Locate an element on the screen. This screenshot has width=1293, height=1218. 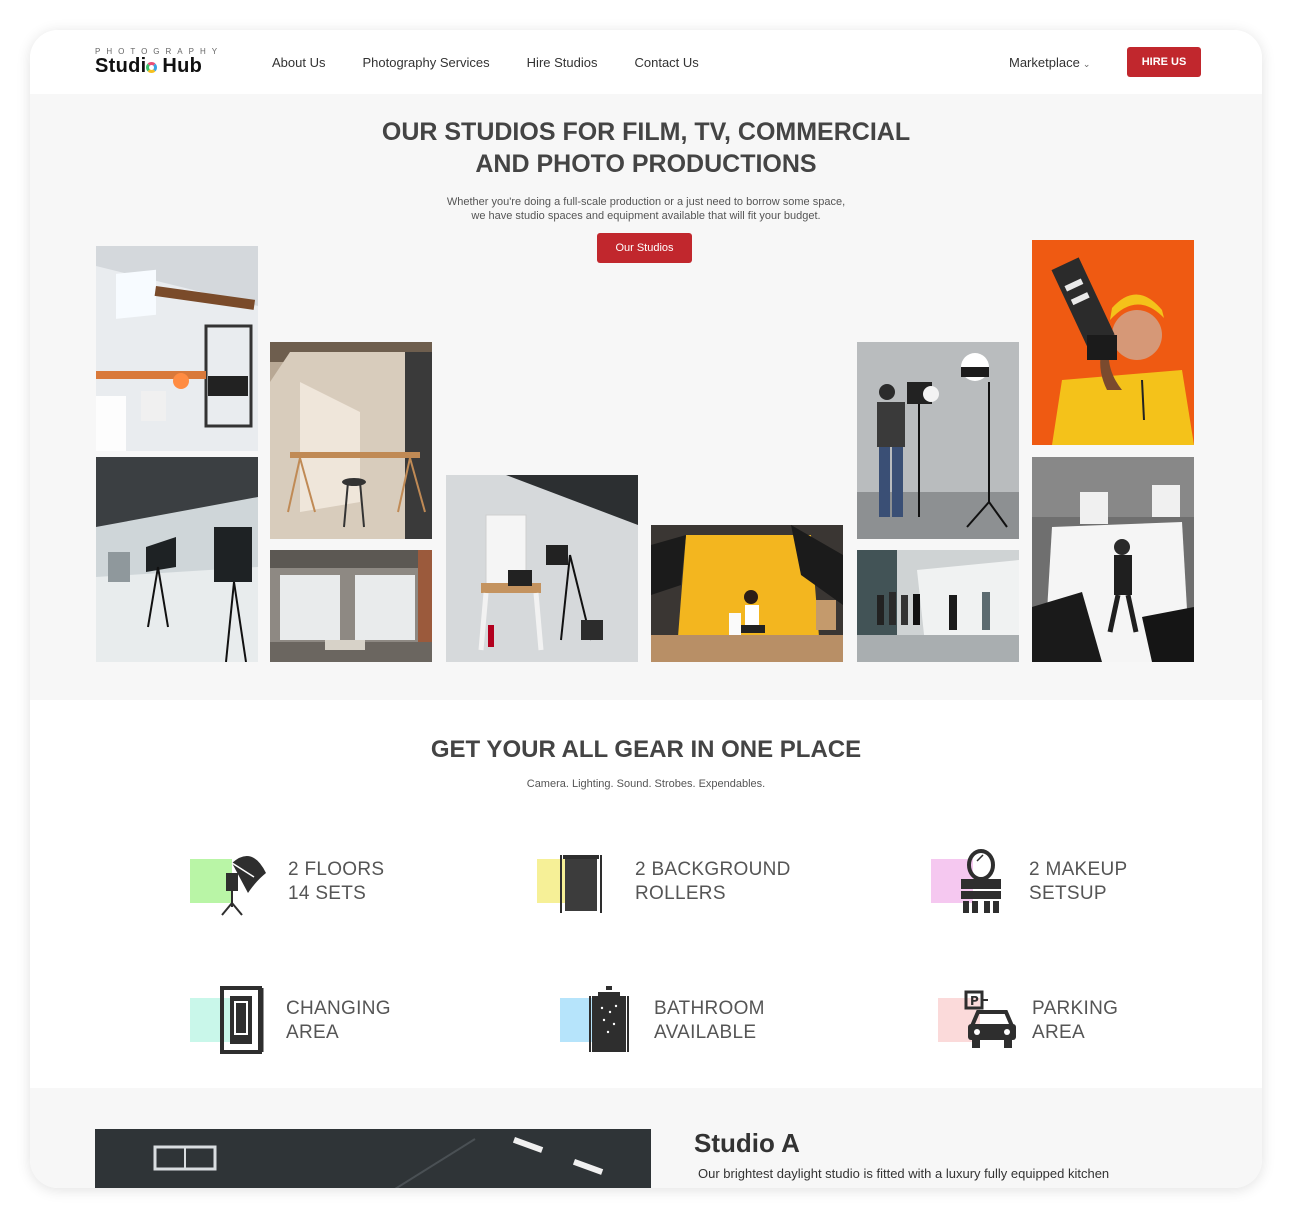
photo-loft-office is located at coordinates (177, 348).